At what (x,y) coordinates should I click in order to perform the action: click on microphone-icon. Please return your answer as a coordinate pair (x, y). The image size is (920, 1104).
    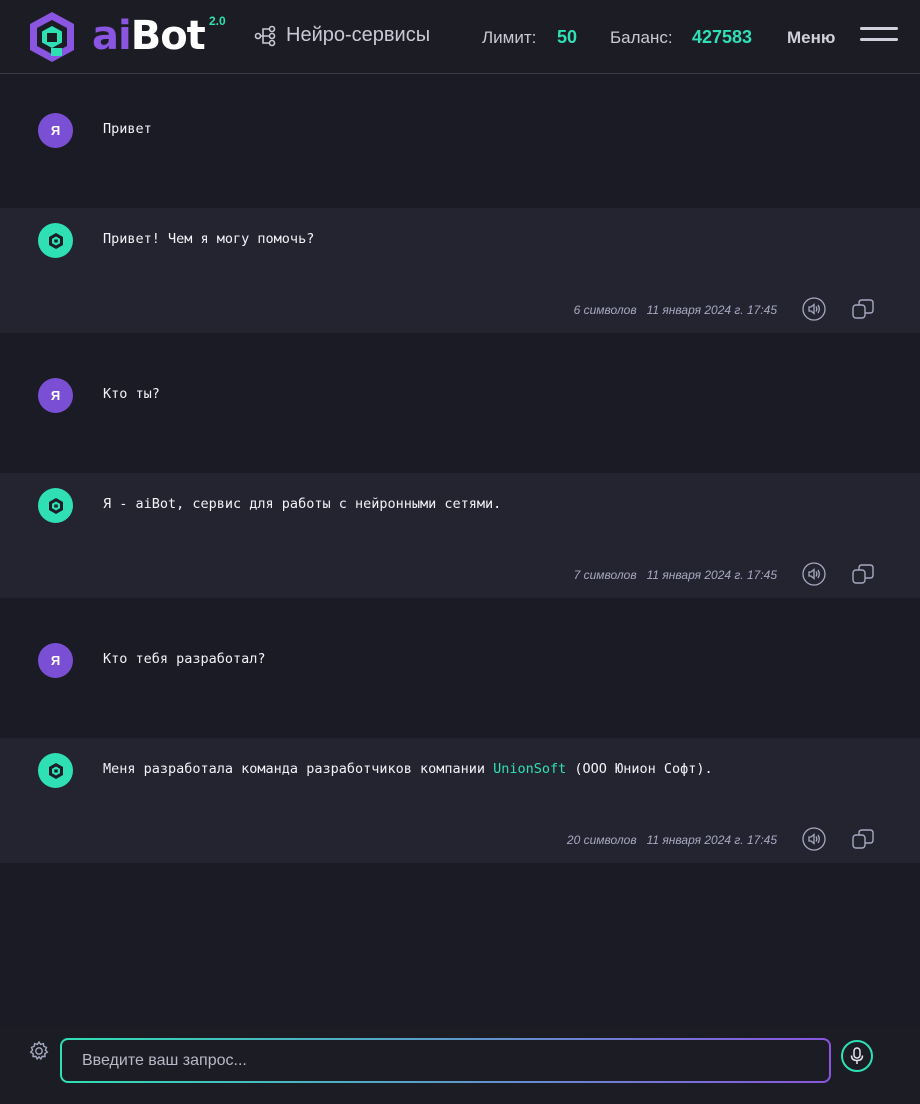
    Looking at the image, I should click on (857, 1055).